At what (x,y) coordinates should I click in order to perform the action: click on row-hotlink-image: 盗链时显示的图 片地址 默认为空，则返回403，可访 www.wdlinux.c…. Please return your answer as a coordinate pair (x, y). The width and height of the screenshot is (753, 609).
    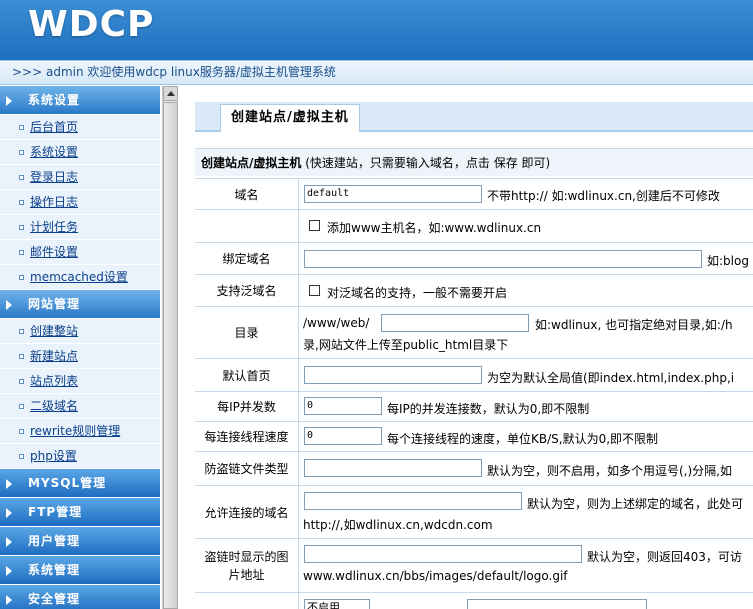
    Looking at the image, I should click on (474, 565).